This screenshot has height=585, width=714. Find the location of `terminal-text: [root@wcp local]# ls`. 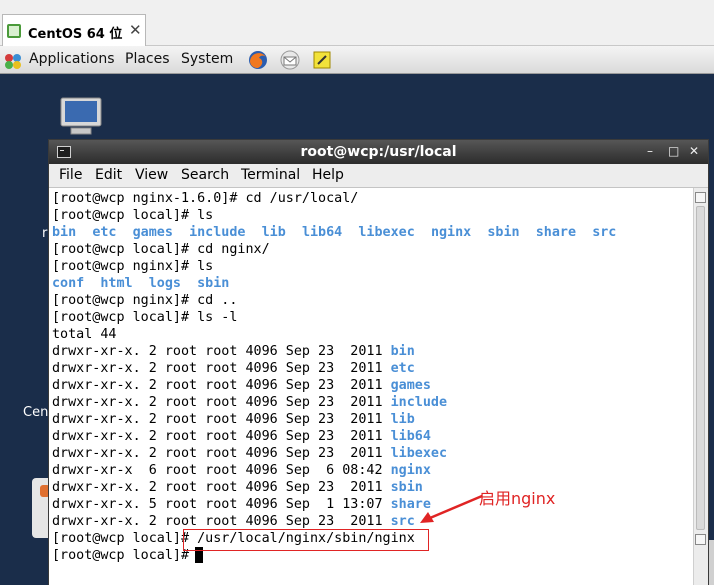

terminal-text: [root@wcp local]# ls is located at coordinates (133, 215).